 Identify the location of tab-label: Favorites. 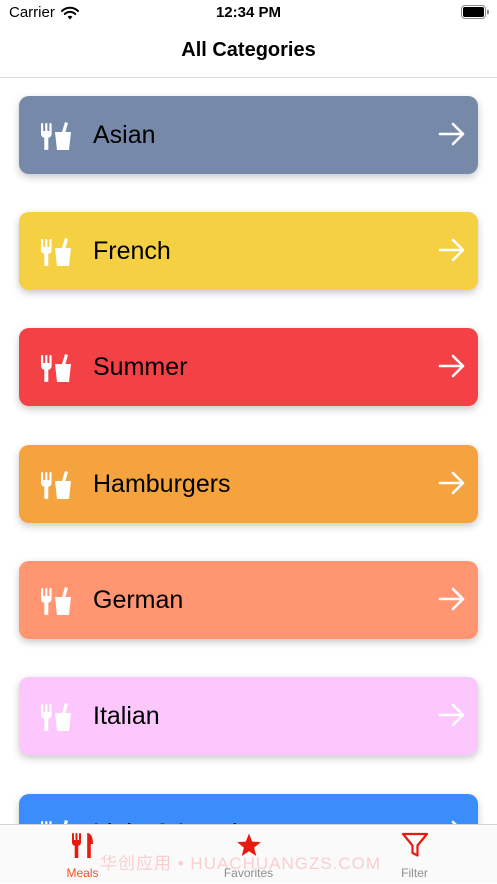
(248, 873).